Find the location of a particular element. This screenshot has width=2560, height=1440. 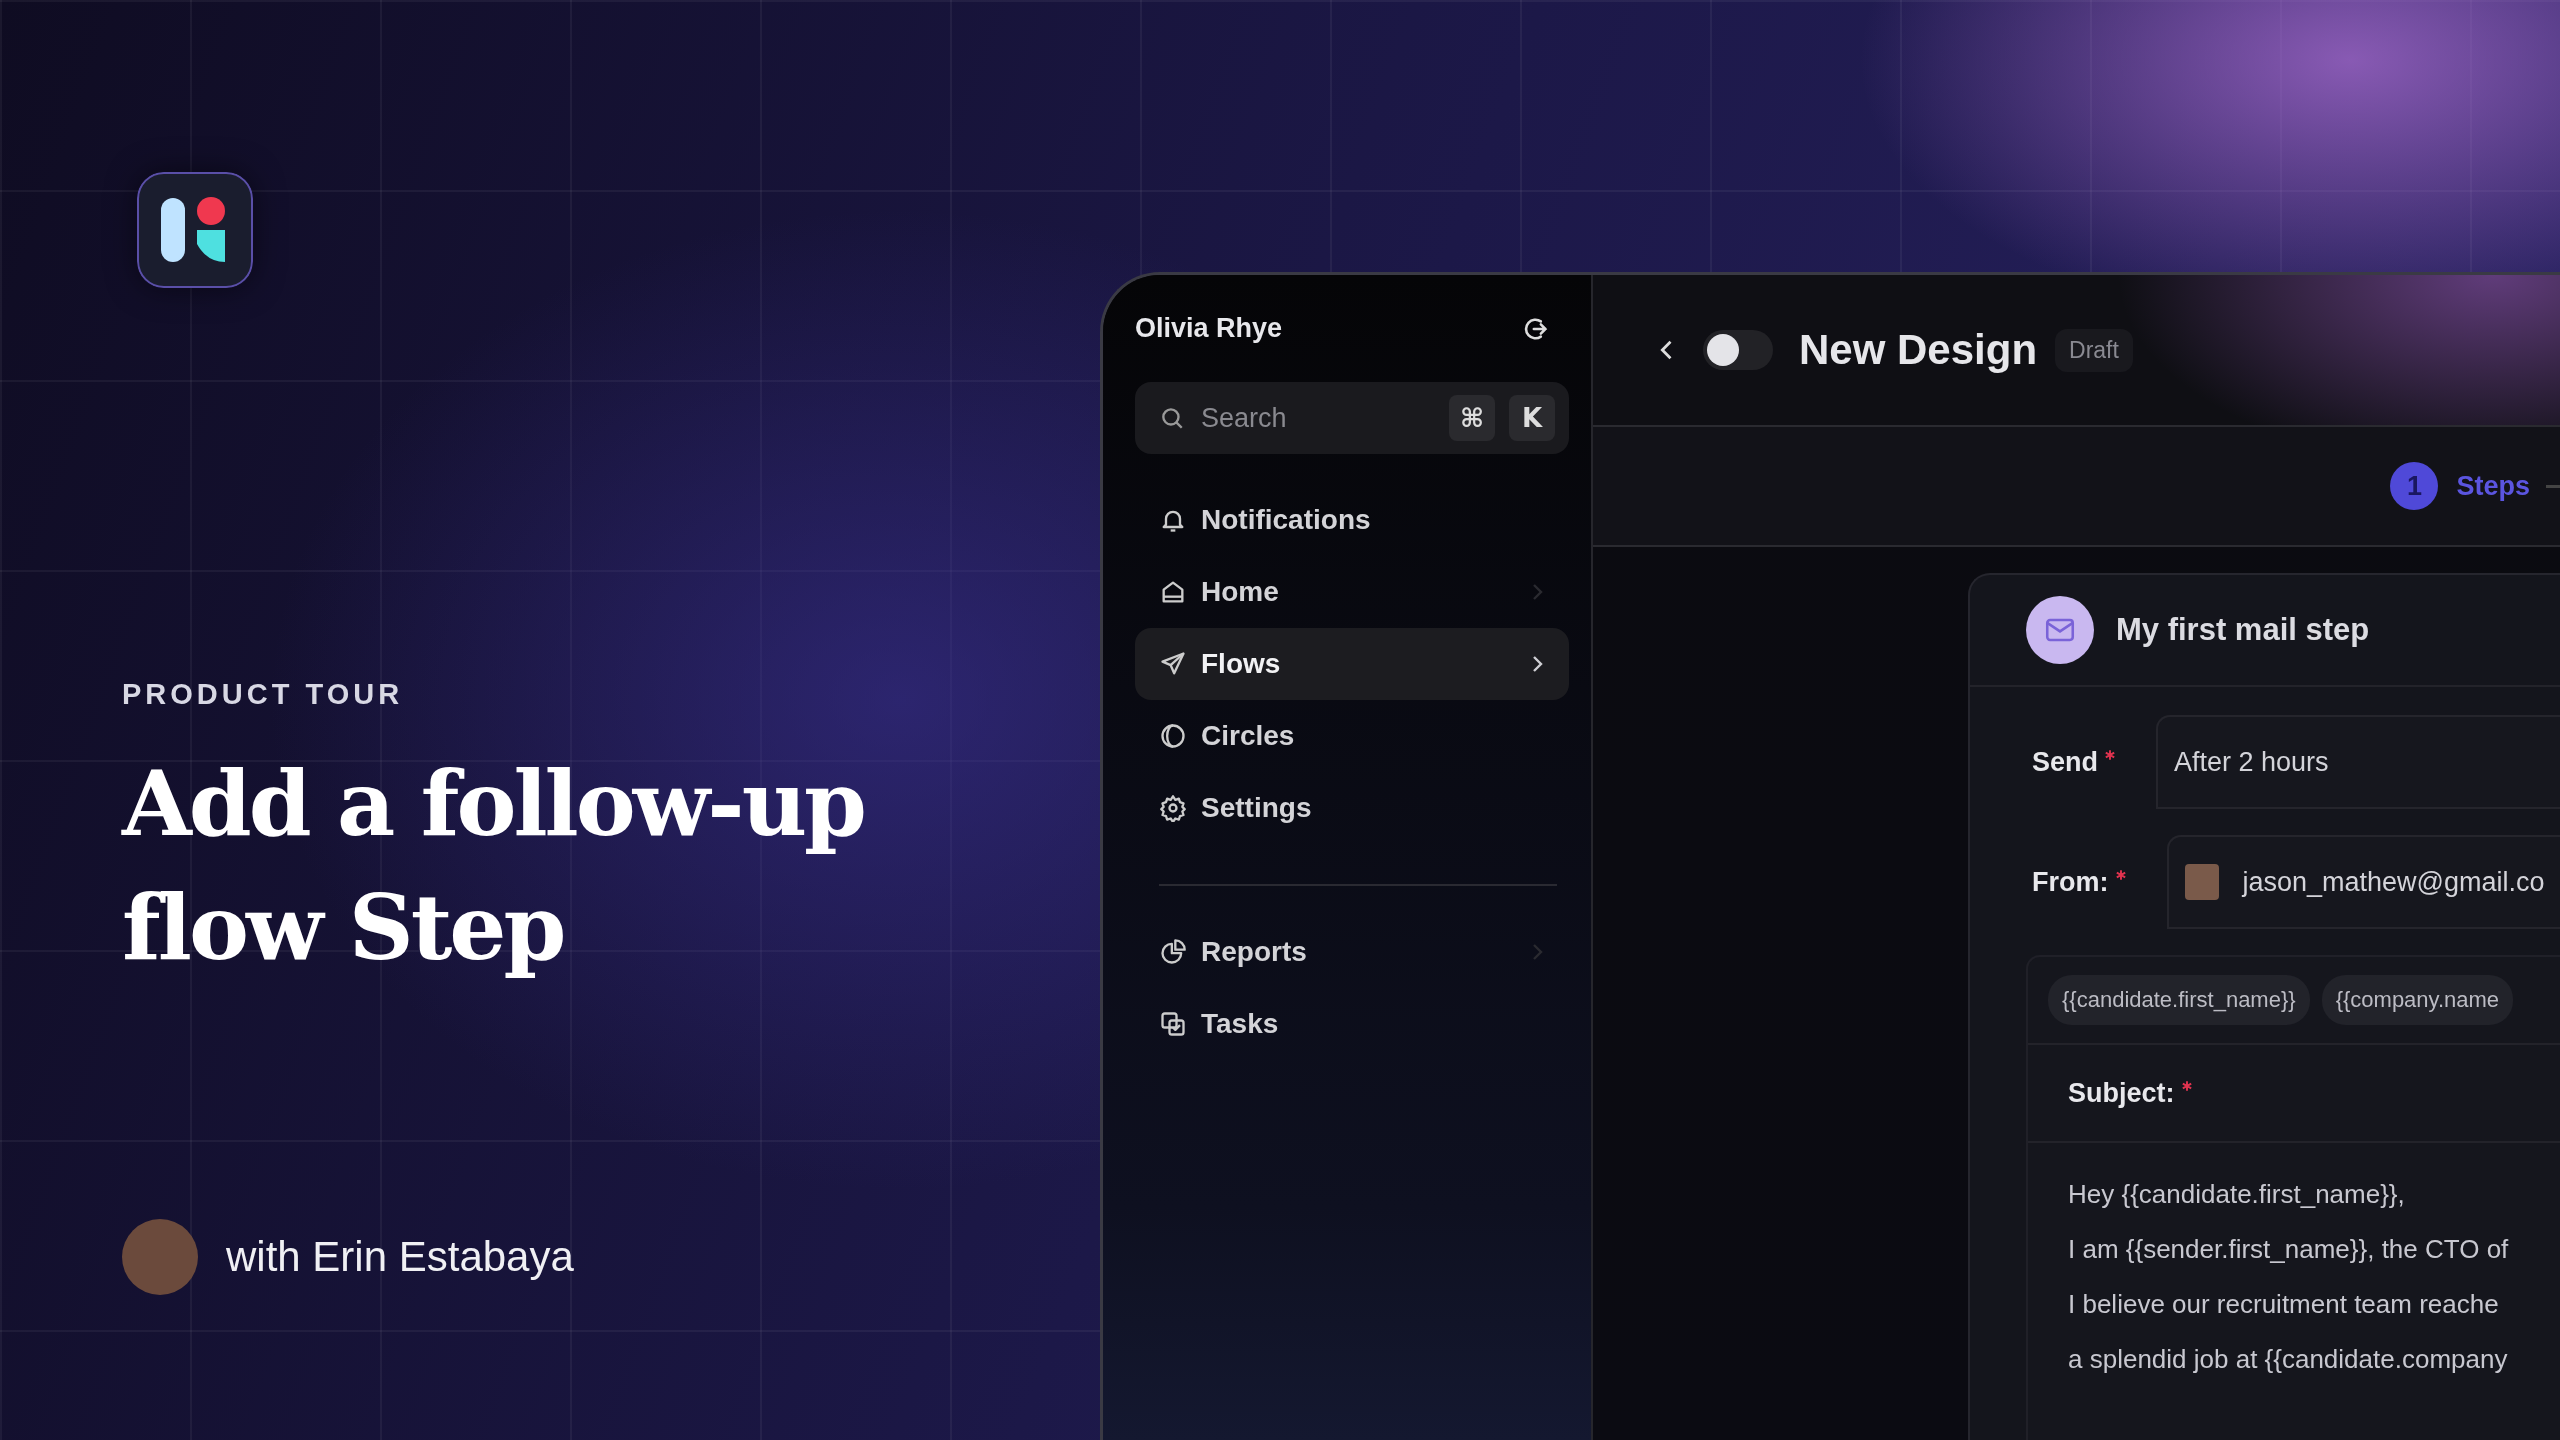

input-field: After 2 hours is located at coordinates (2358, 762).